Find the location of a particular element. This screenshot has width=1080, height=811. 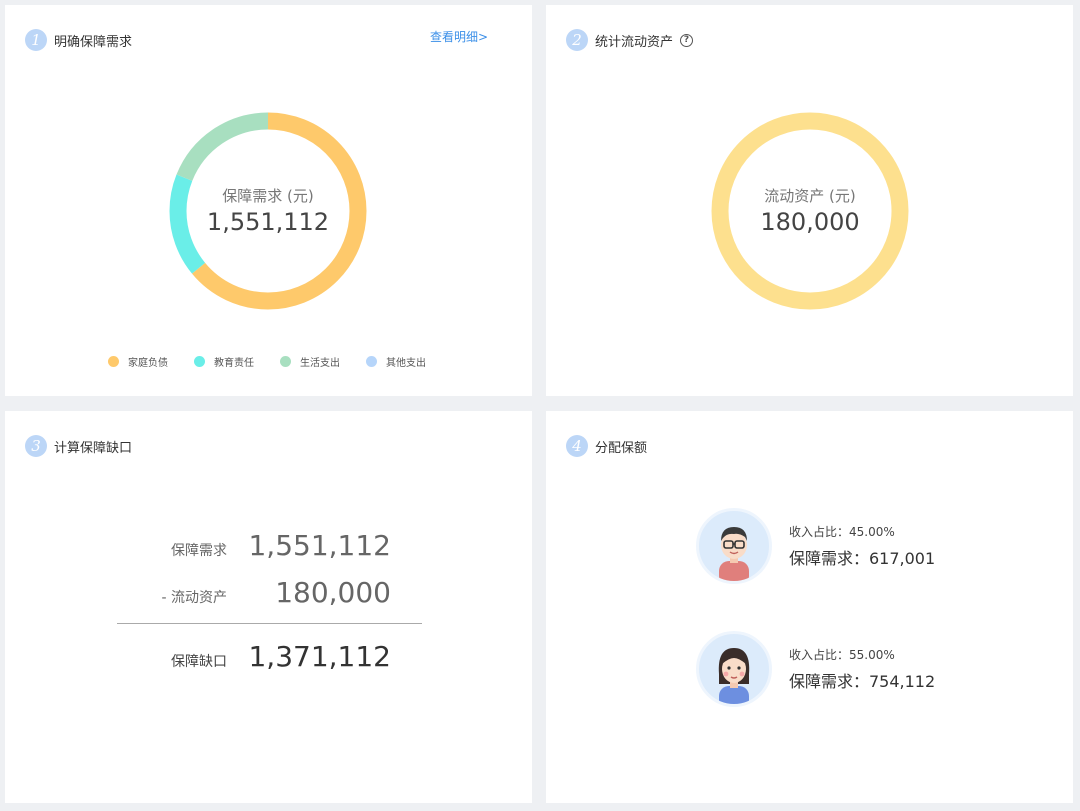

calc-value: 180,000 is located at coordinates (333, 592).